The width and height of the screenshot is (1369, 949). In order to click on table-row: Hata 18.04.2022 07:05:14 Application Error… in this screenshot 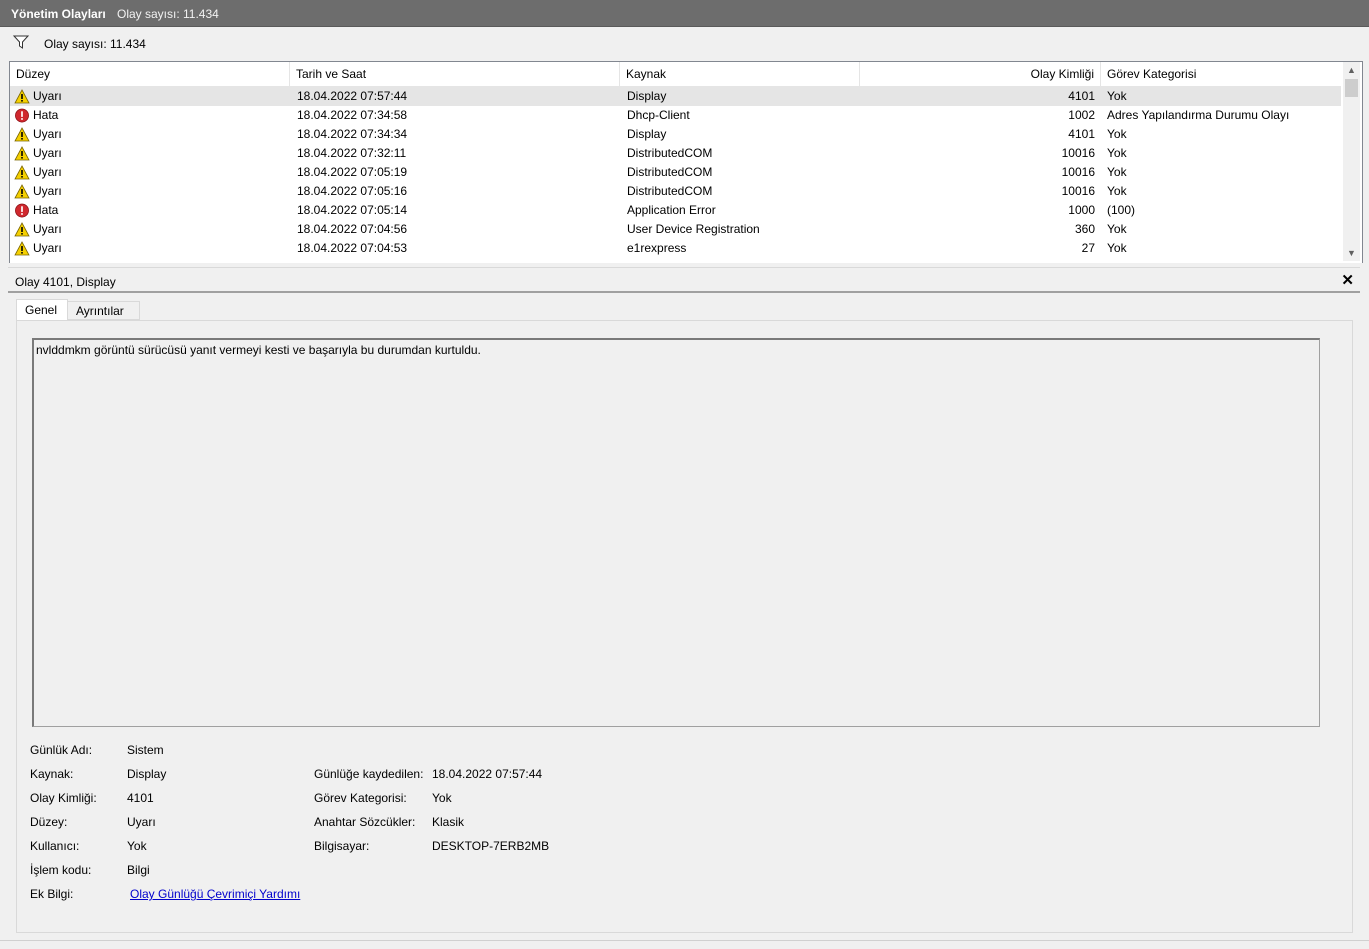, I will do `click(675, 210)`.